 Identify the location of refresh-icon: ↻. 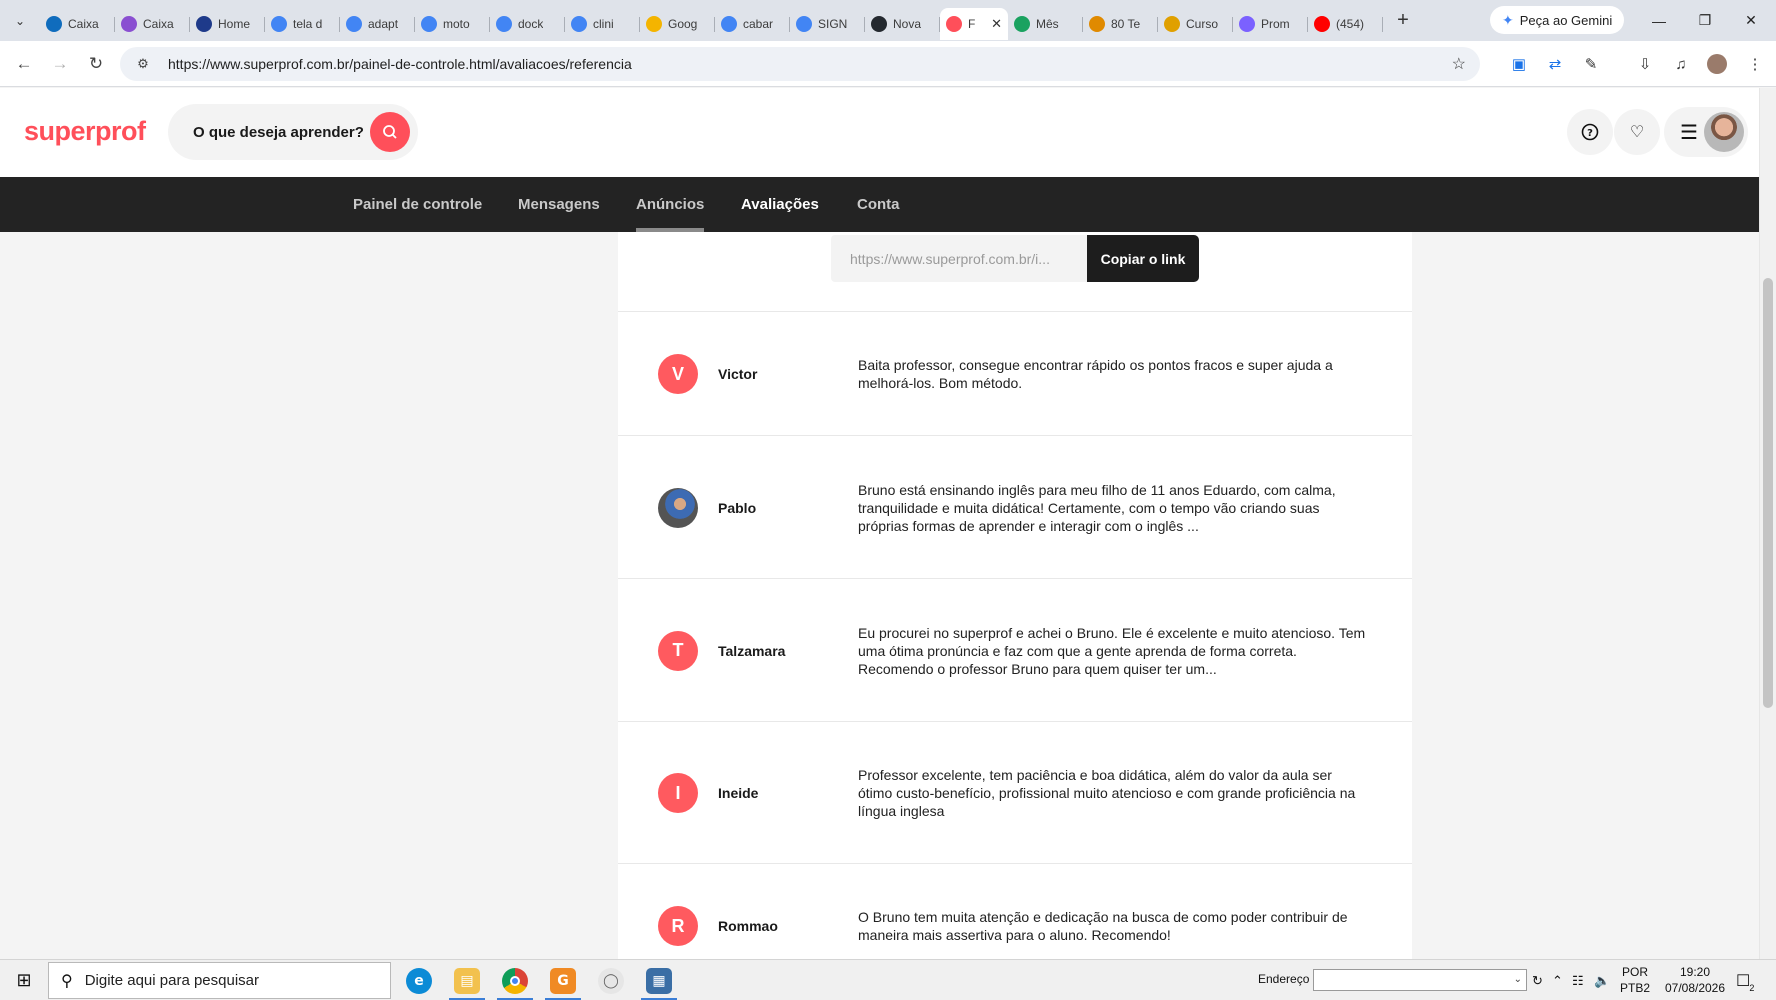
(1537, 980).